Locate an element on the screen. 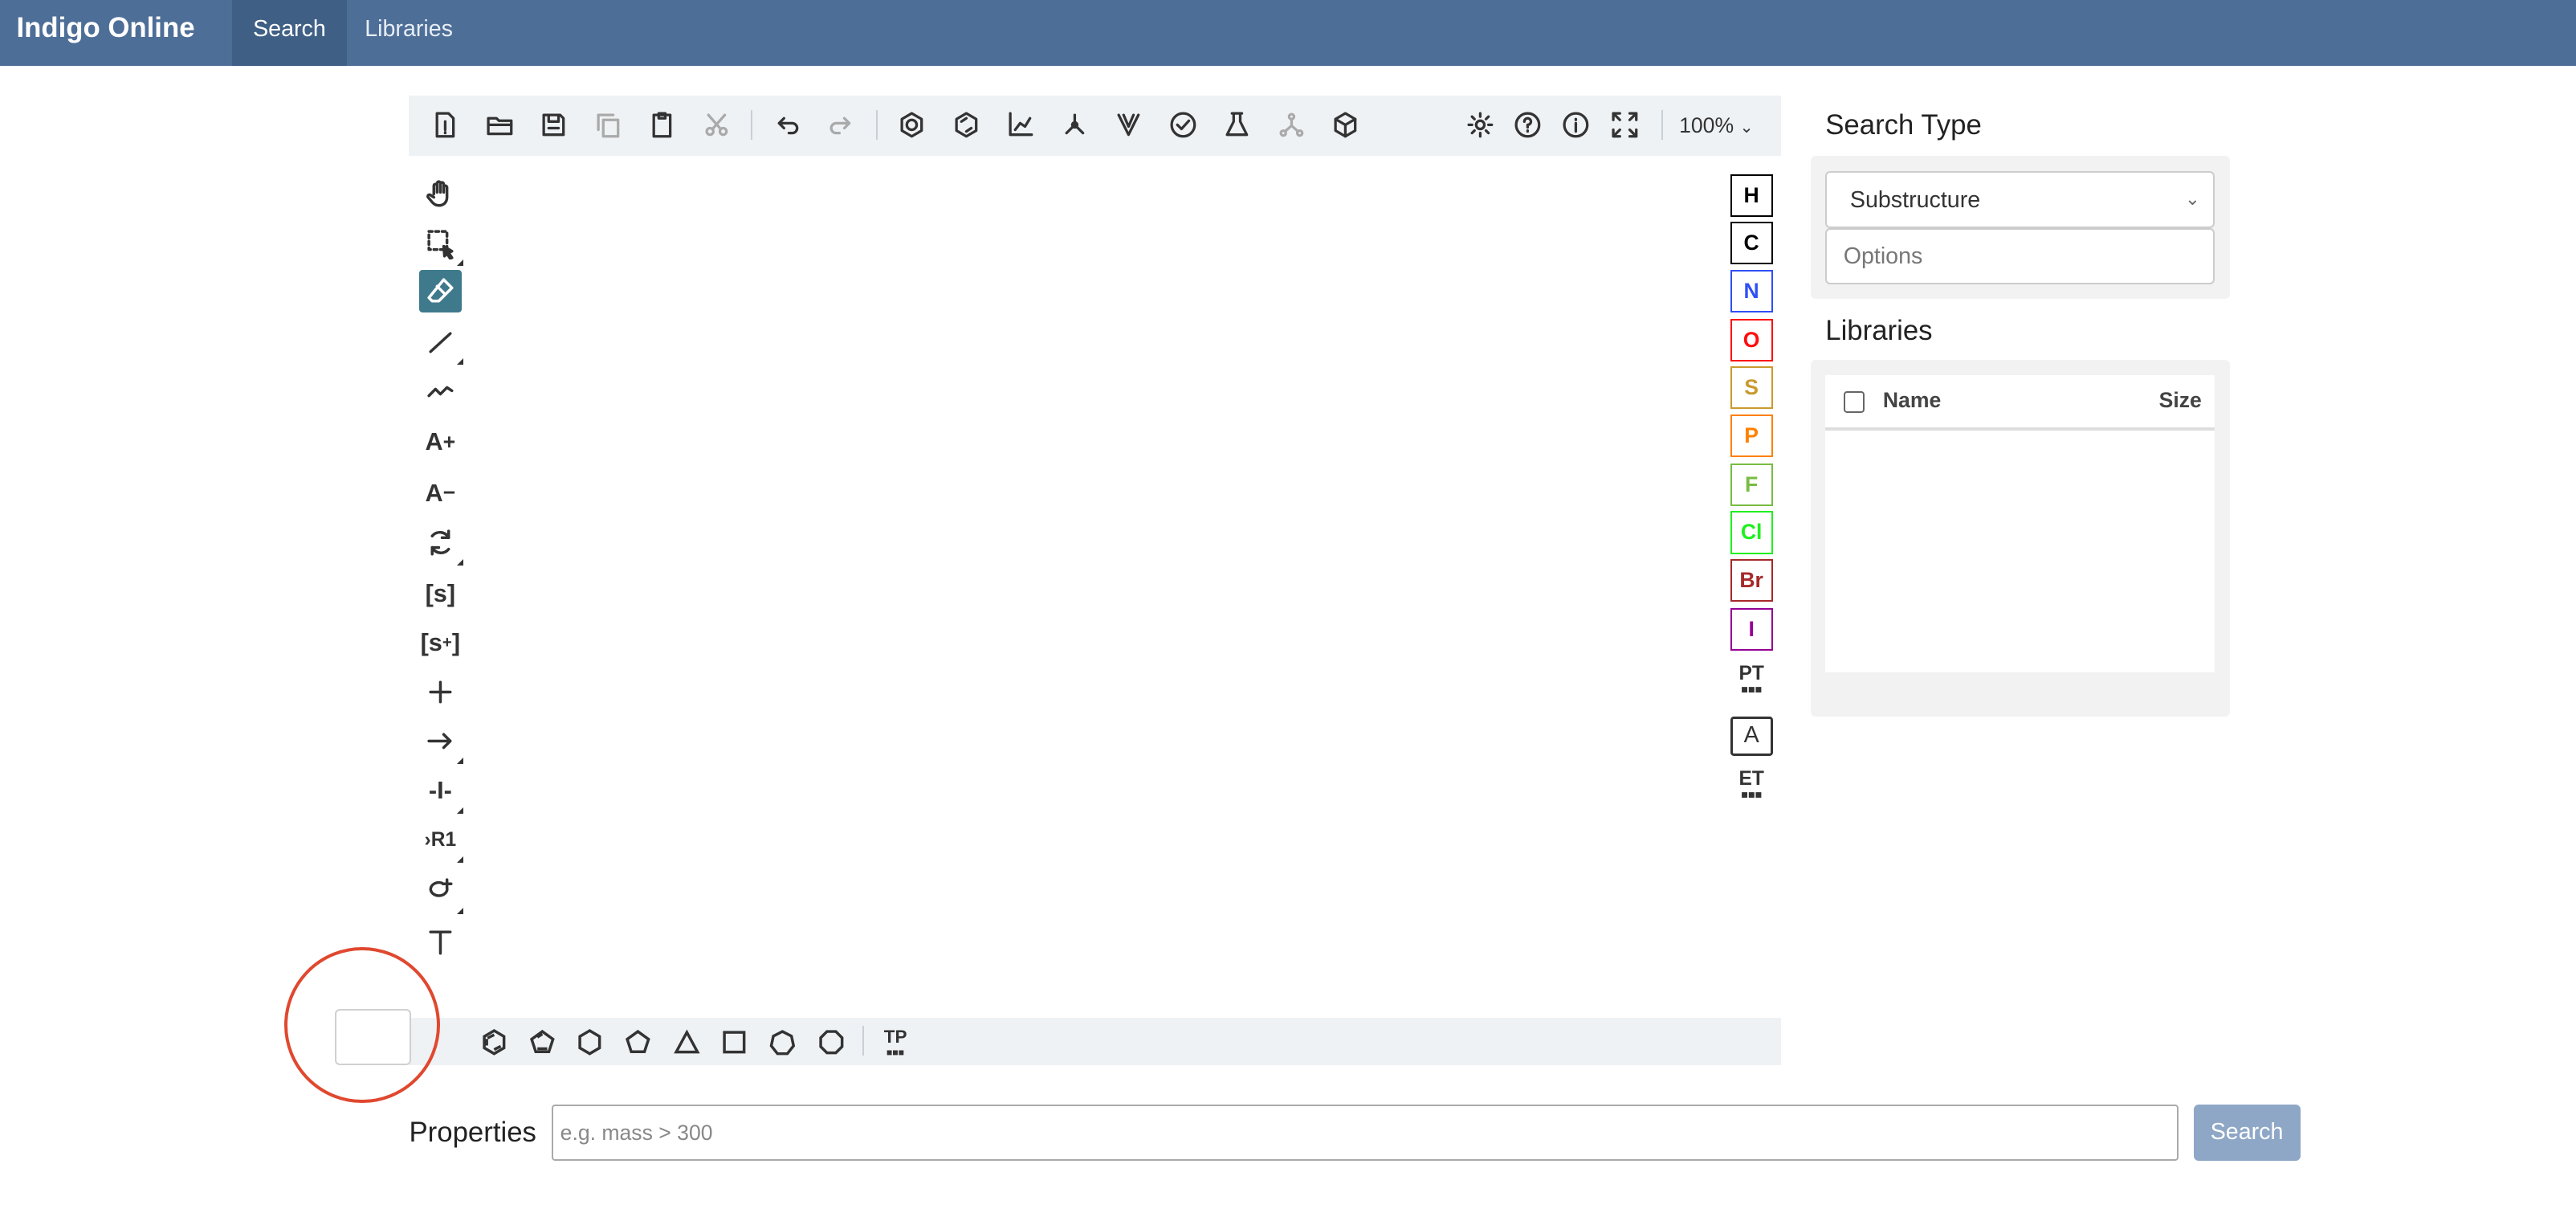 This screenshot has height=1213, width=2576. cyclobutane-template-icon is located at coordinates (734, 1042).